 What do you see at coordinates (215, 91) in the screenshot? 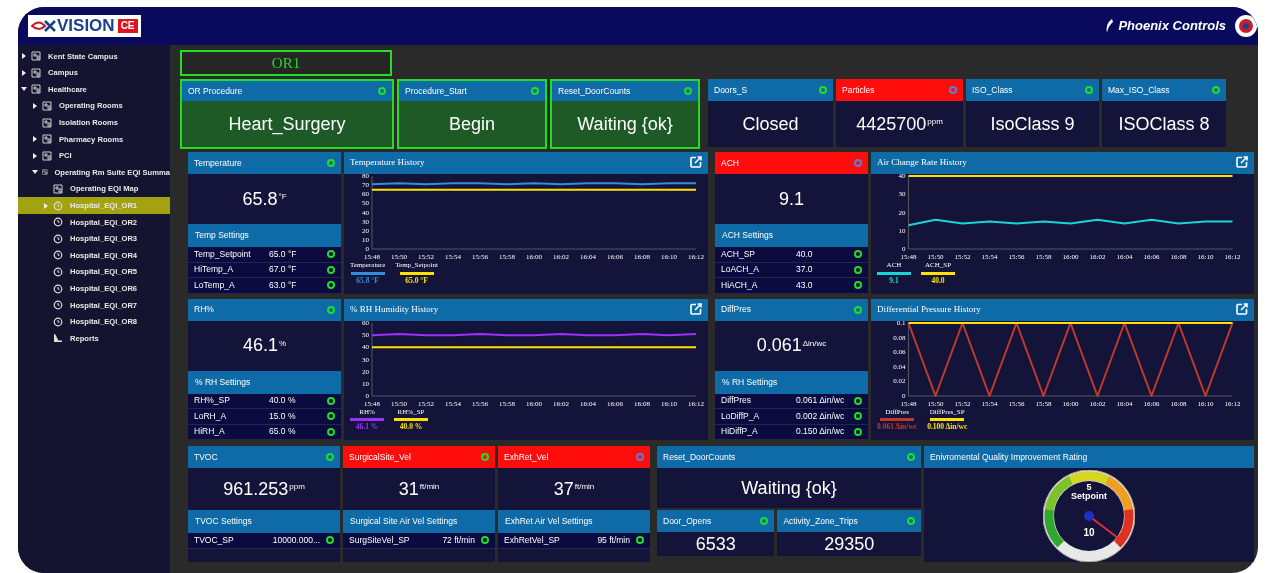
I see `tile-title: OR Procedure` at bounding box center [215, 91].